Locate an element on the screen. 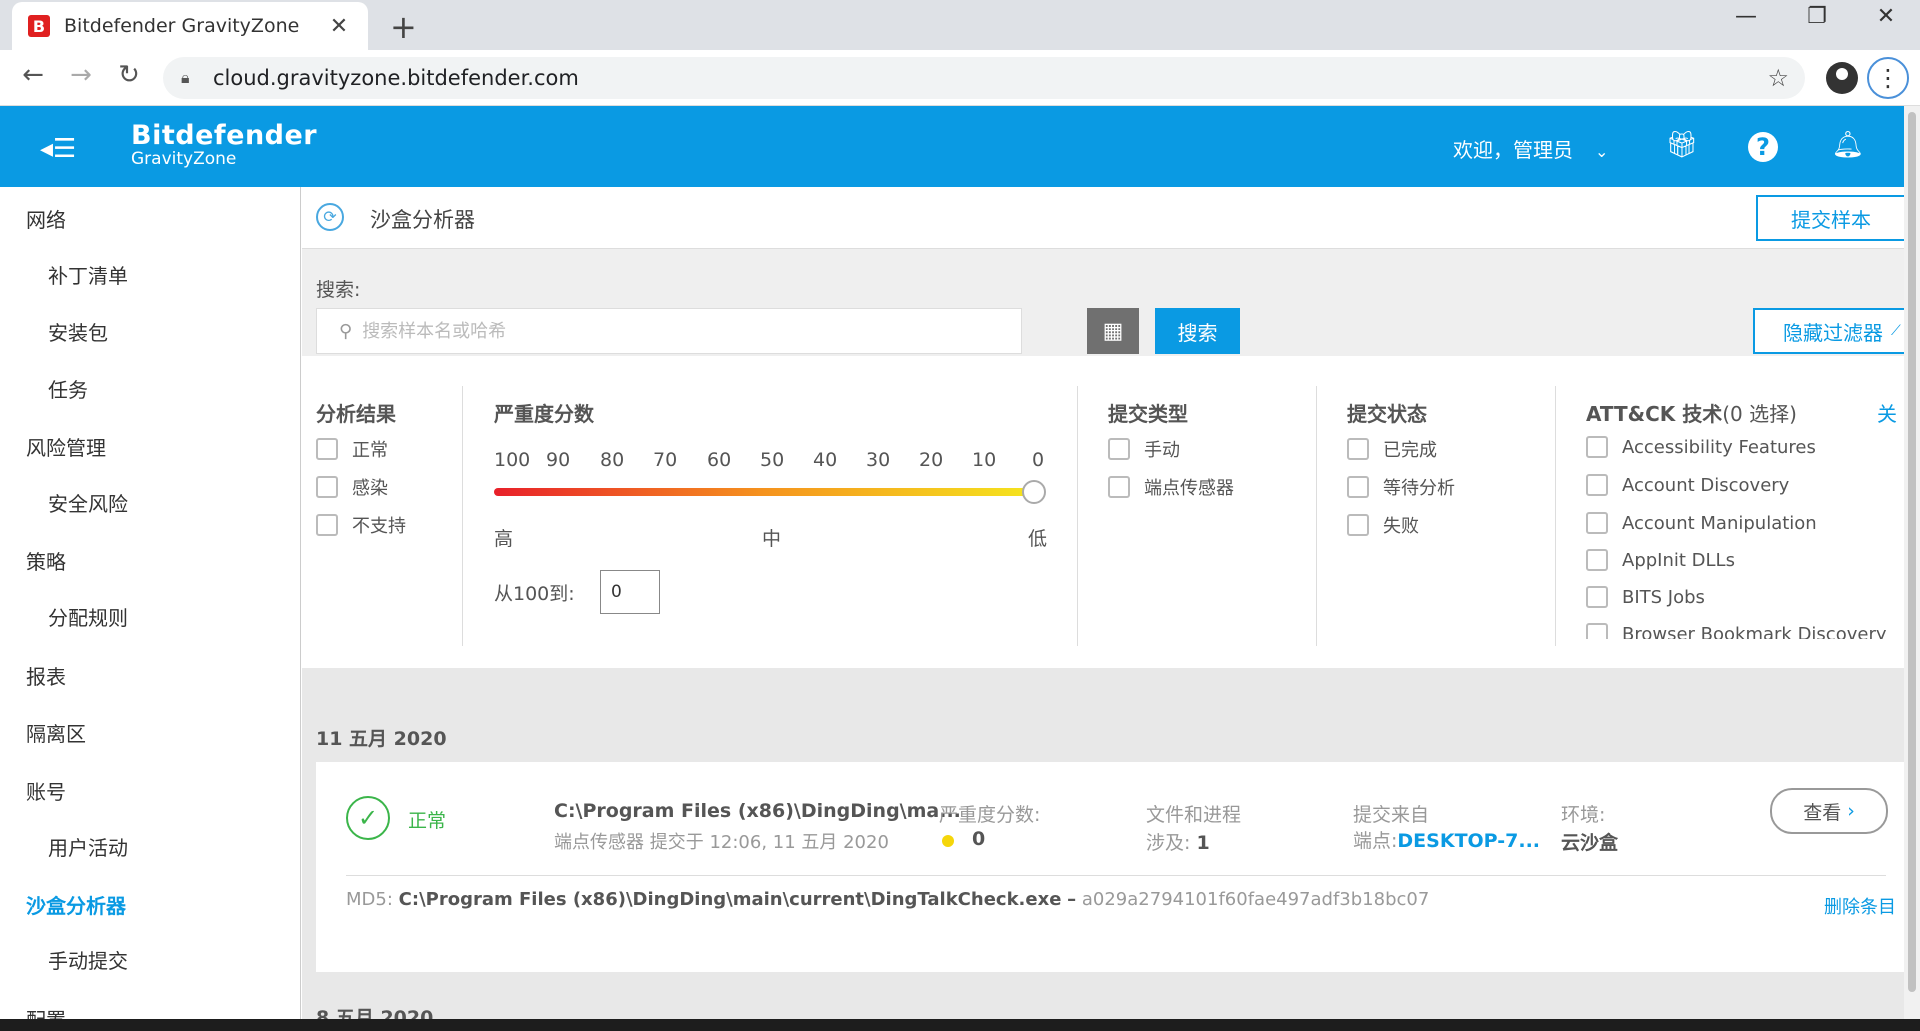 Image resolution: width=1920 pixels, height=1031 pixels. delete-entry-link: 删除条目 is located at coordinates (1860, 906).